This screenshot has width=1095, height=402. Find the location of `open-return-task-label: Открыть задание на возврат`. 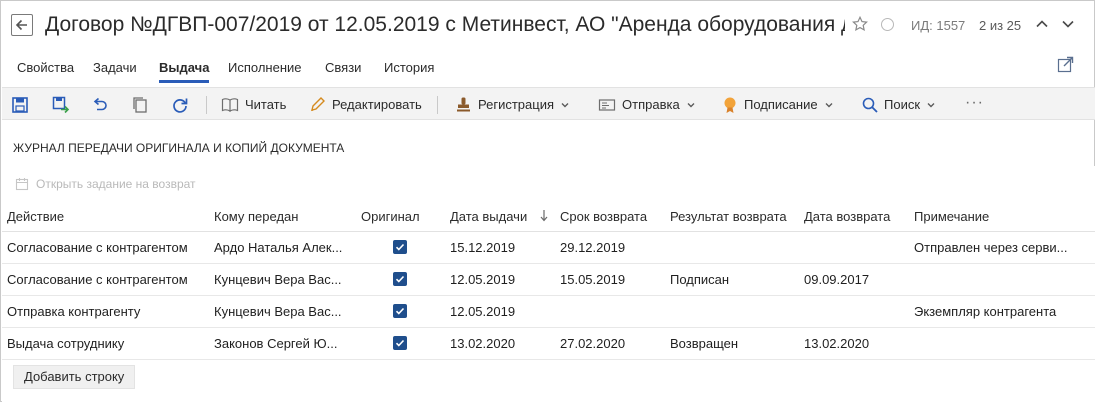

open-return-task-label: Открыть задание на возврат is located at coordinates (116, 184).